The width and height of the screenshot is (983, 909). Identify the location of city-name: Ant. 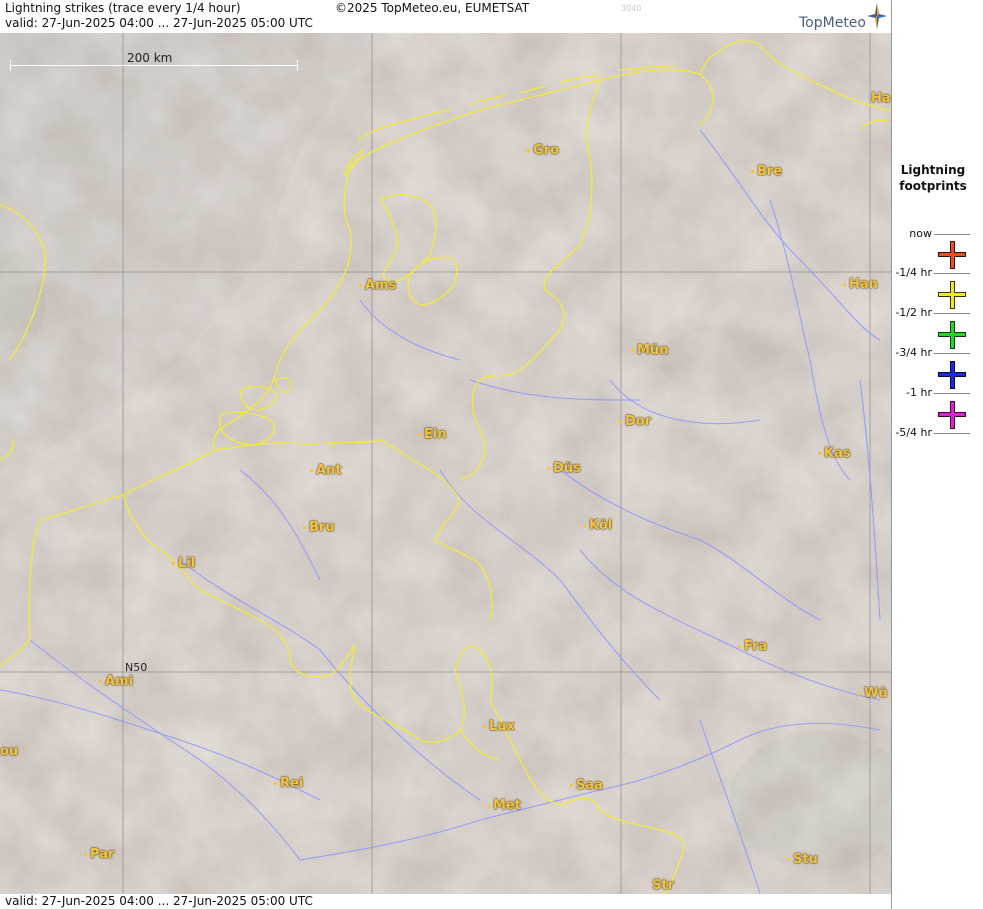
(329, 470).